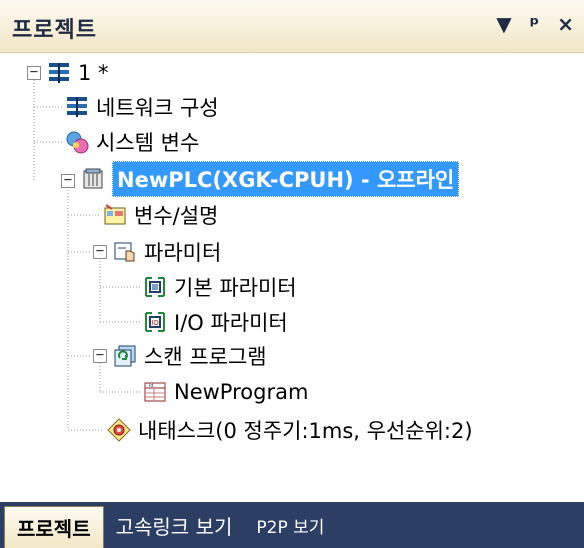 The width and height of the screenshot is (584, 548). I want to click on variable-description-icon, so click(115, 214).